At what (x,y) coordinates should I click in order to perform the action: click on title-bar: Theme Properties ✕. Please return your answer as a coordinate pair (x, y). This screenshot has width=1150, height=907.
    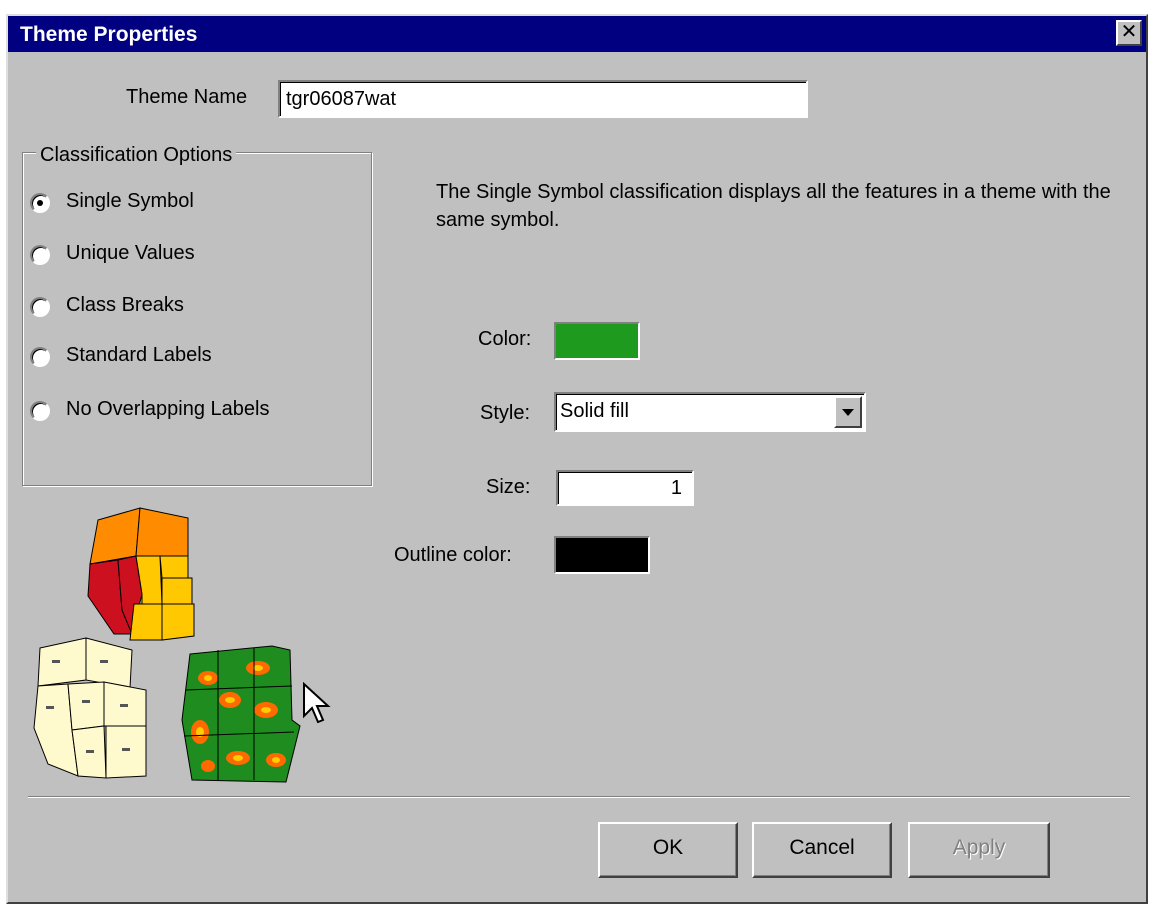
    Looking at the image, I should click on (577, 34).